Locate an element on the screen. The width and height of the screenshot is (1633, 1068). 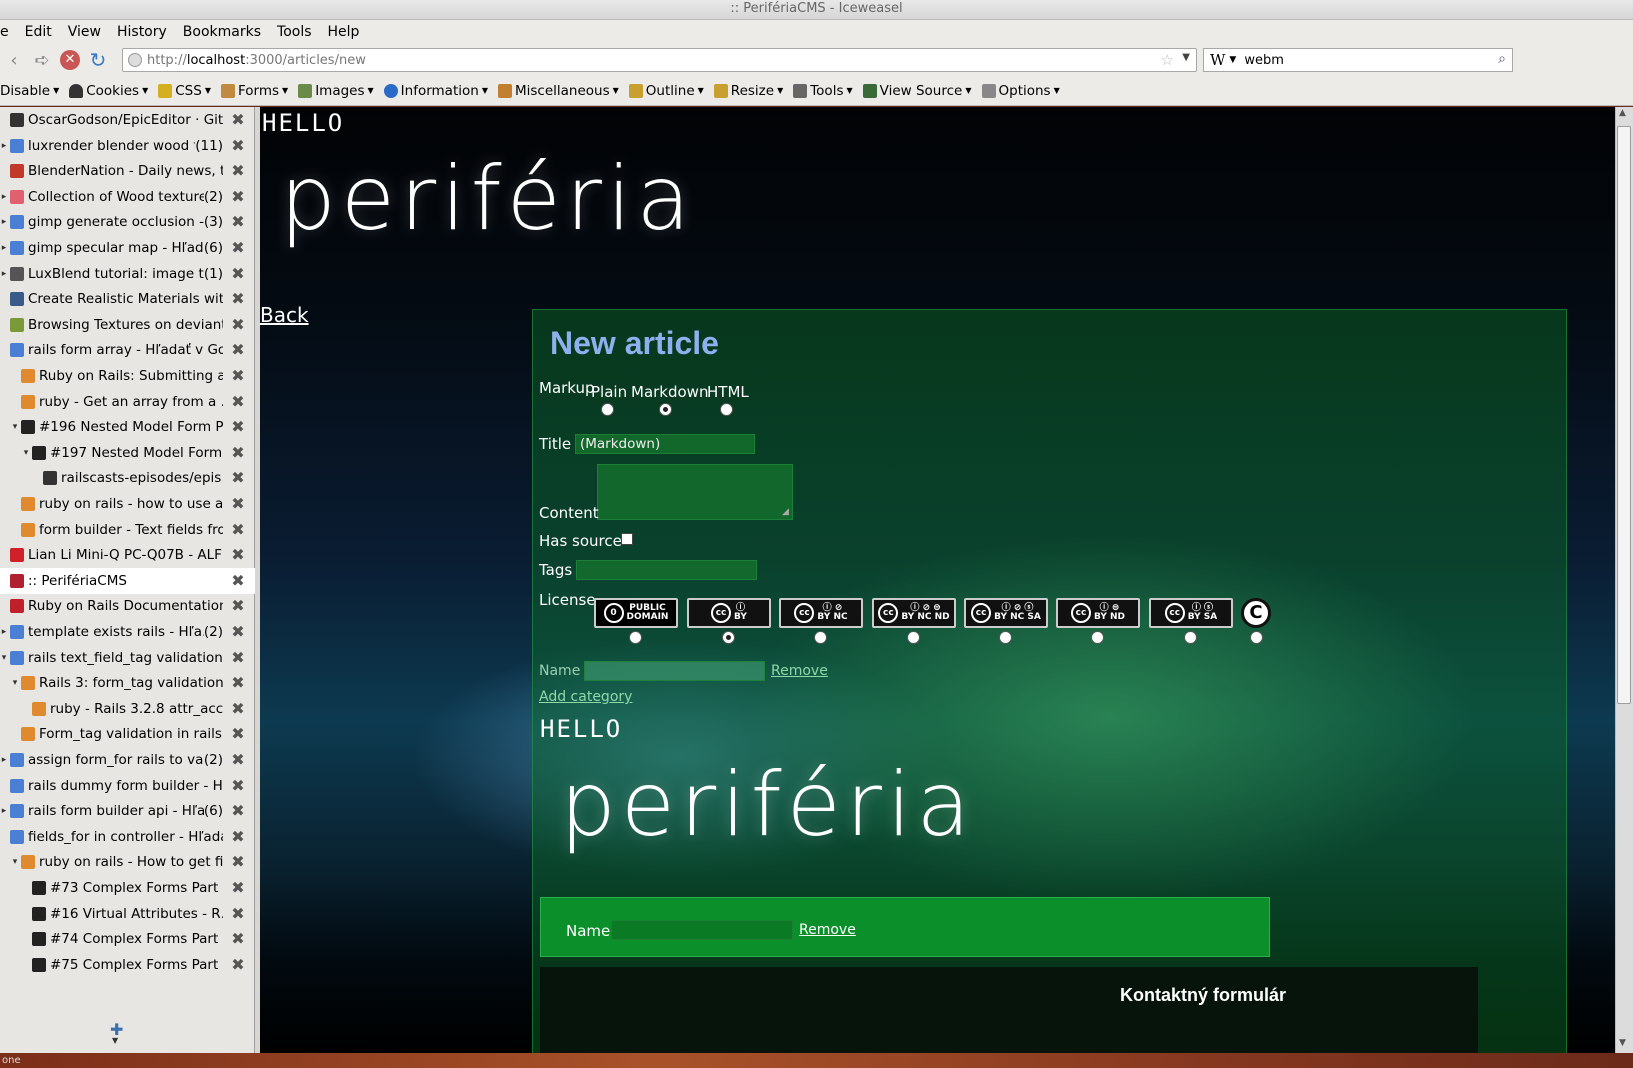
category-name-input is located at coordinates (674, 671).